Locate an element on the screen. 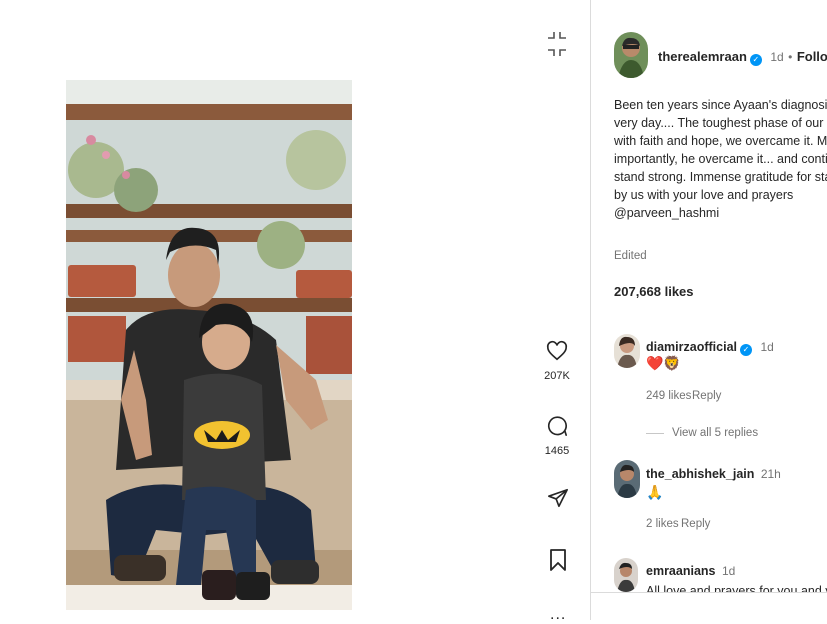 Image resolution: width=827 pixels, height=624 pixels. commenter-username: the_abhishek_jain is located at coordinates (700, 474).